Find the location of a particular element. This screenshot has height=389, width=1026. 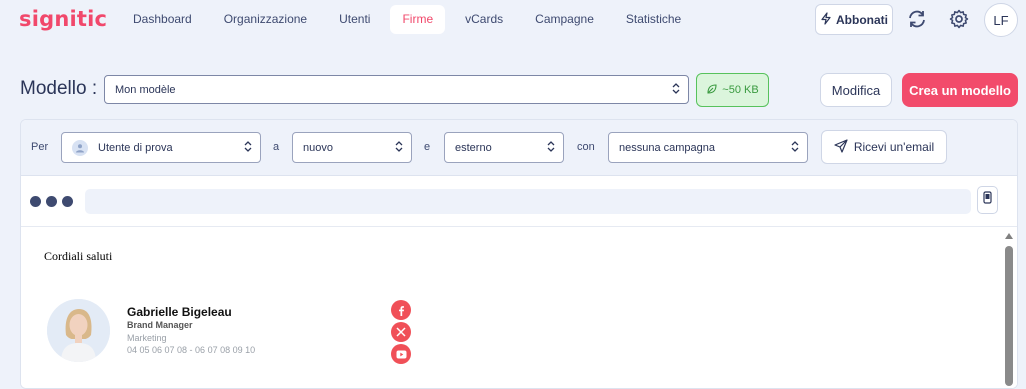

mobile-view-button is located at coordinates (987, 200).